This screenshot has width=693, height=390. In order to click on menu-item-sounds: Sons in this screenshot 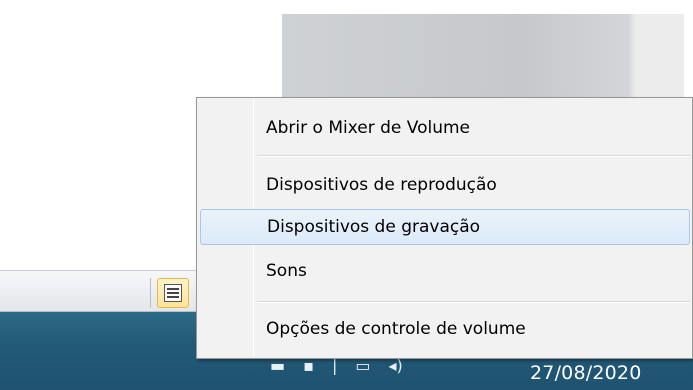, I will do `click(445, 271)`.